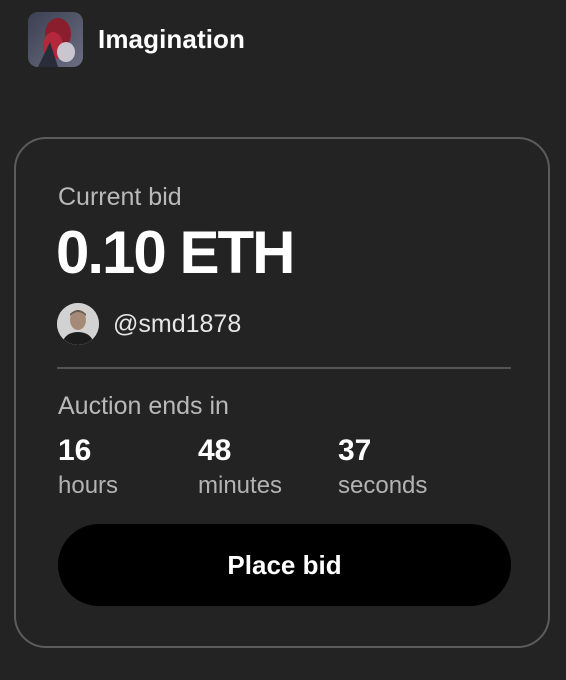  Describe the element at coordinates (215, 450) in the screenshot. I see `countdown-minutes-value: 48` at that location.